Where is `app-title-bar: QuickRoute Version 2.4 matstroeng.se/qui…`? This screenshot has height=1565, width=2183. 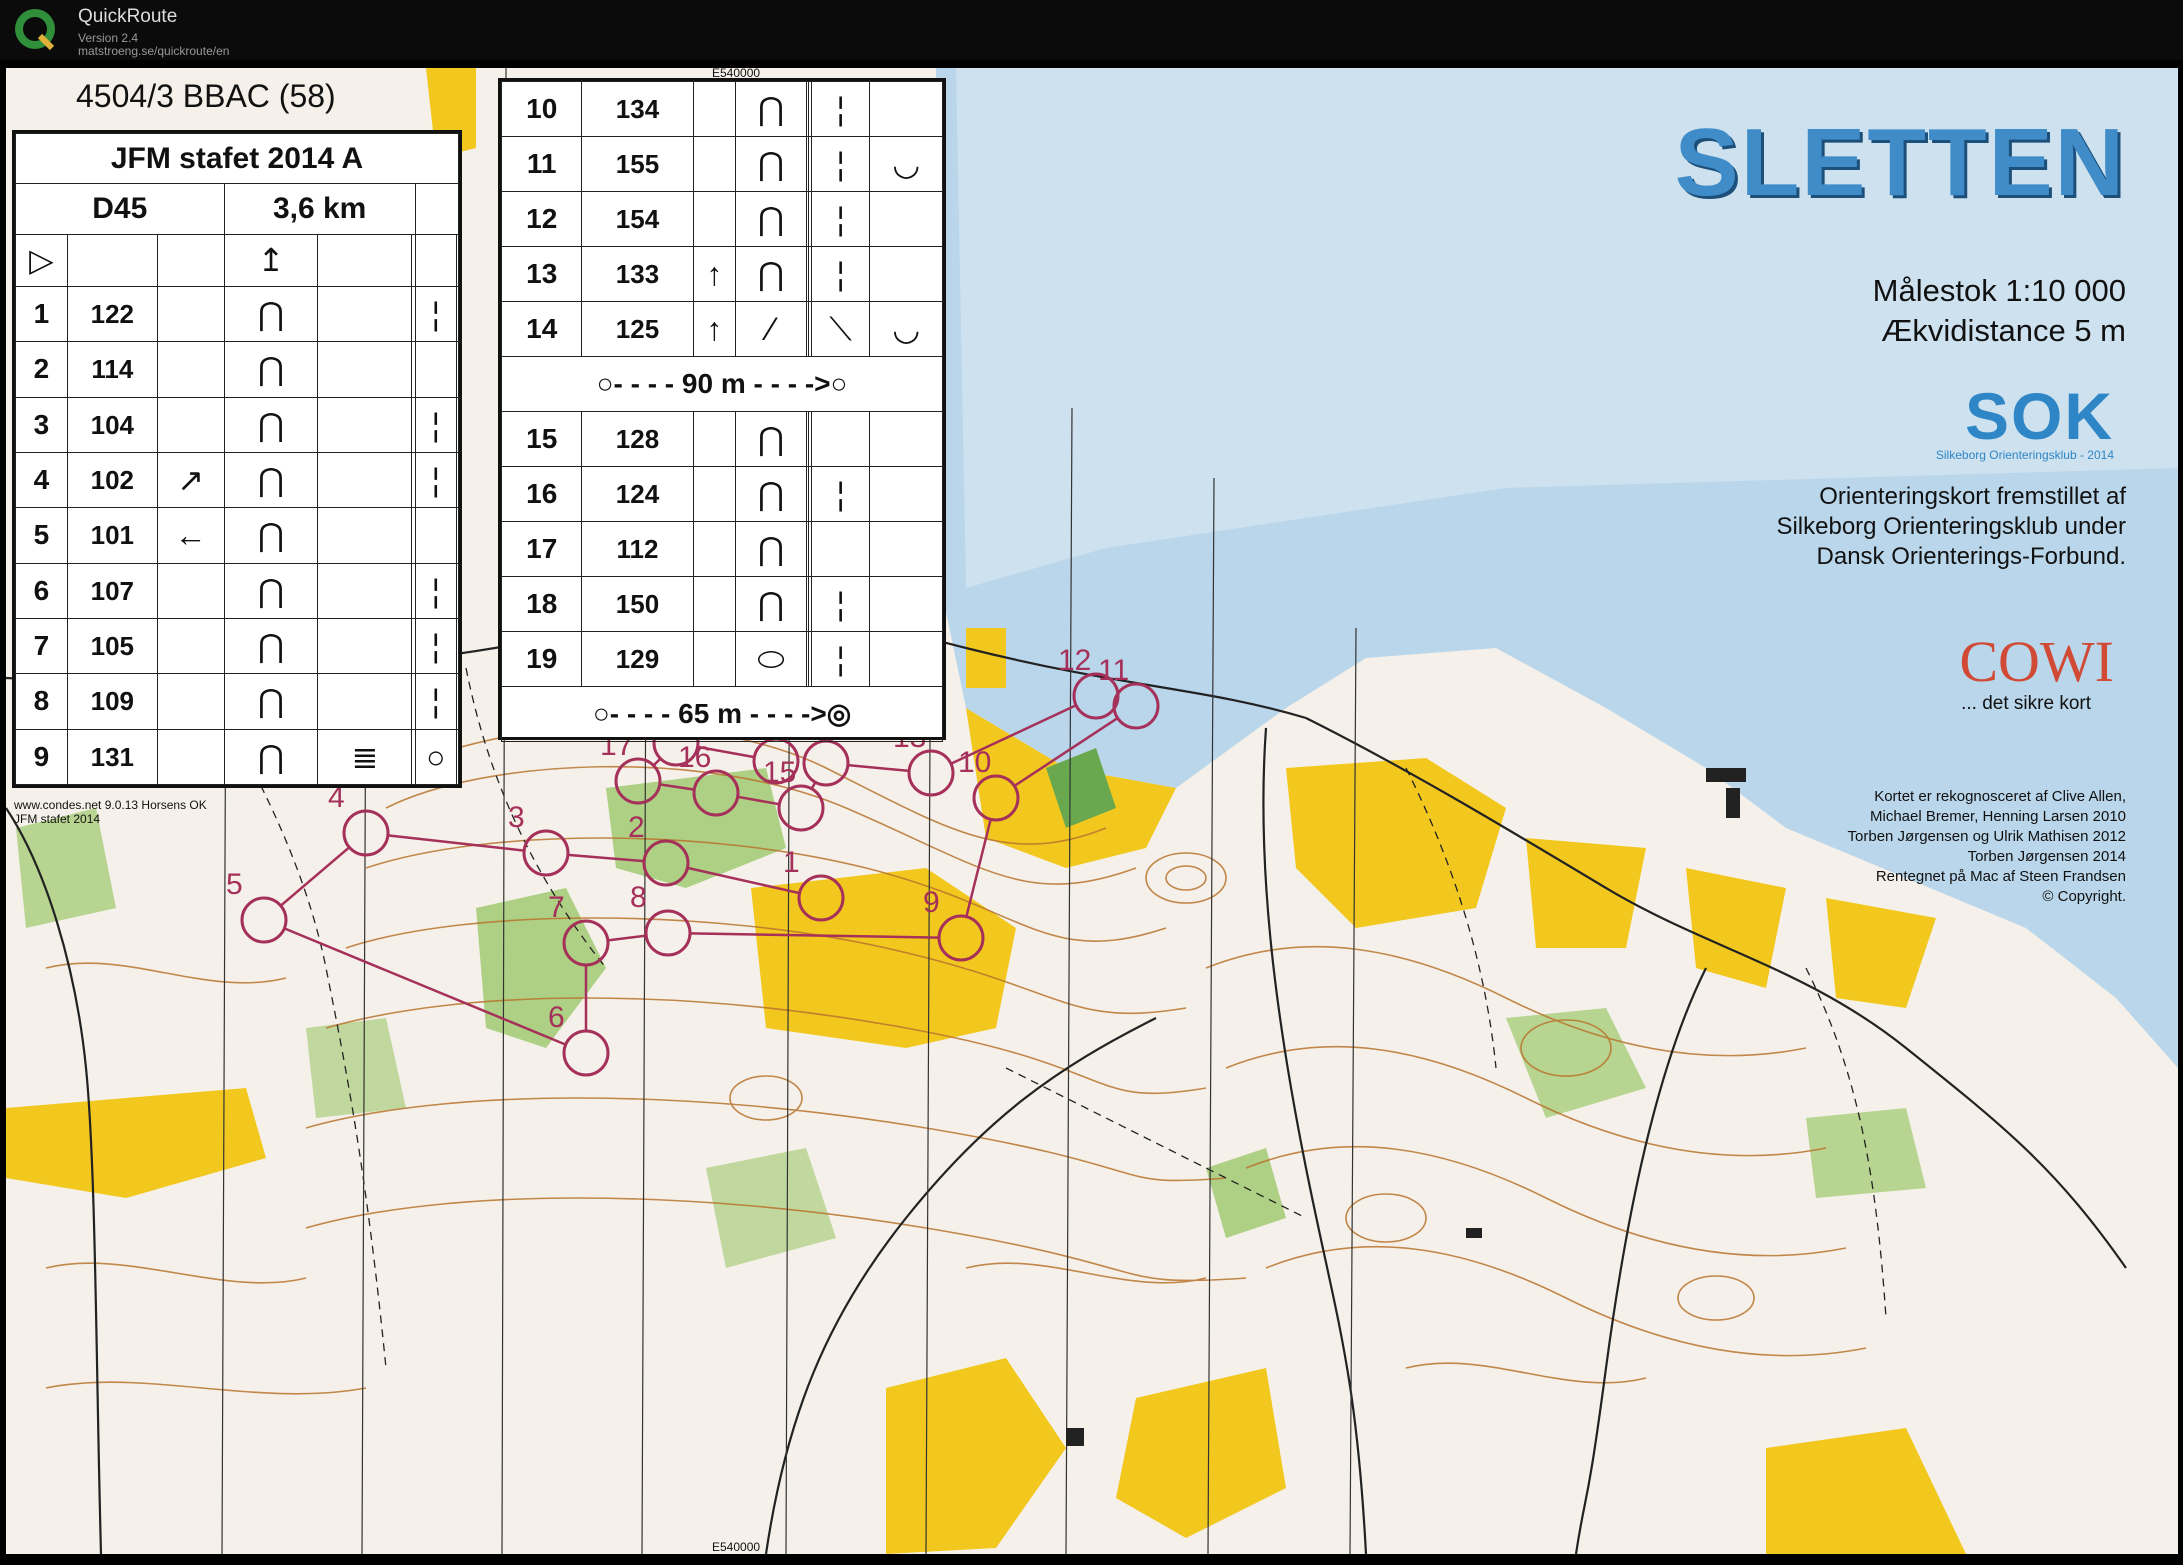 app-title-bar: QuickRoute Version 2.4 matstroeng.se/qui… is located at coordinates (1091, 30).